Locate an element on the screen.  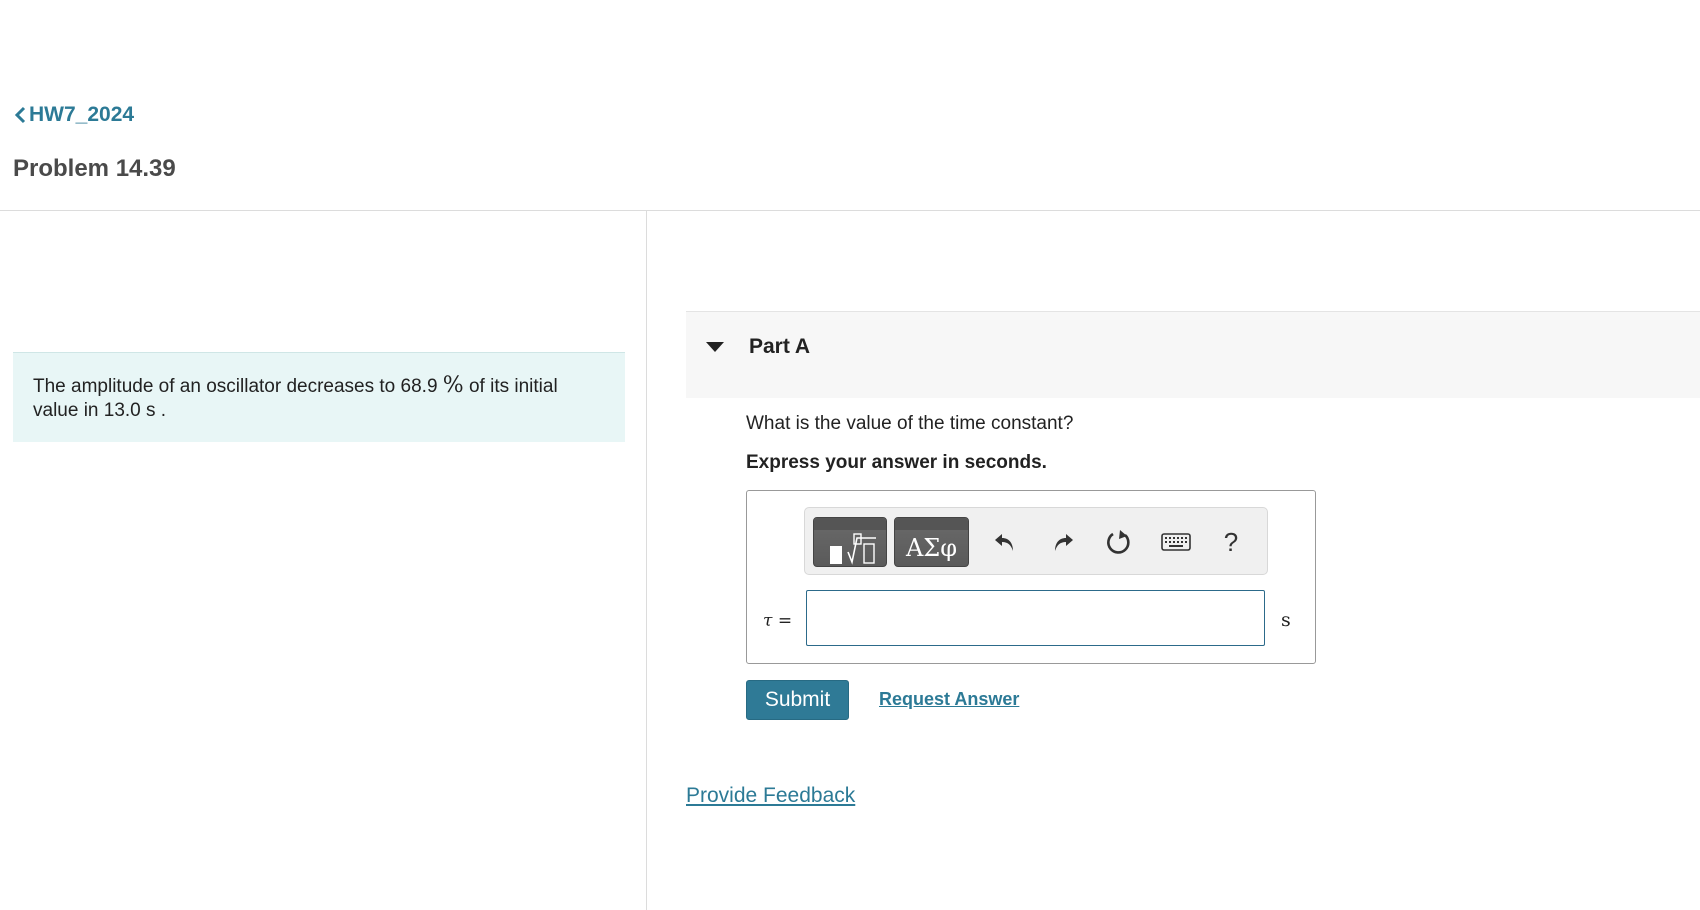
column-divider is located at coordinates (646, 560).